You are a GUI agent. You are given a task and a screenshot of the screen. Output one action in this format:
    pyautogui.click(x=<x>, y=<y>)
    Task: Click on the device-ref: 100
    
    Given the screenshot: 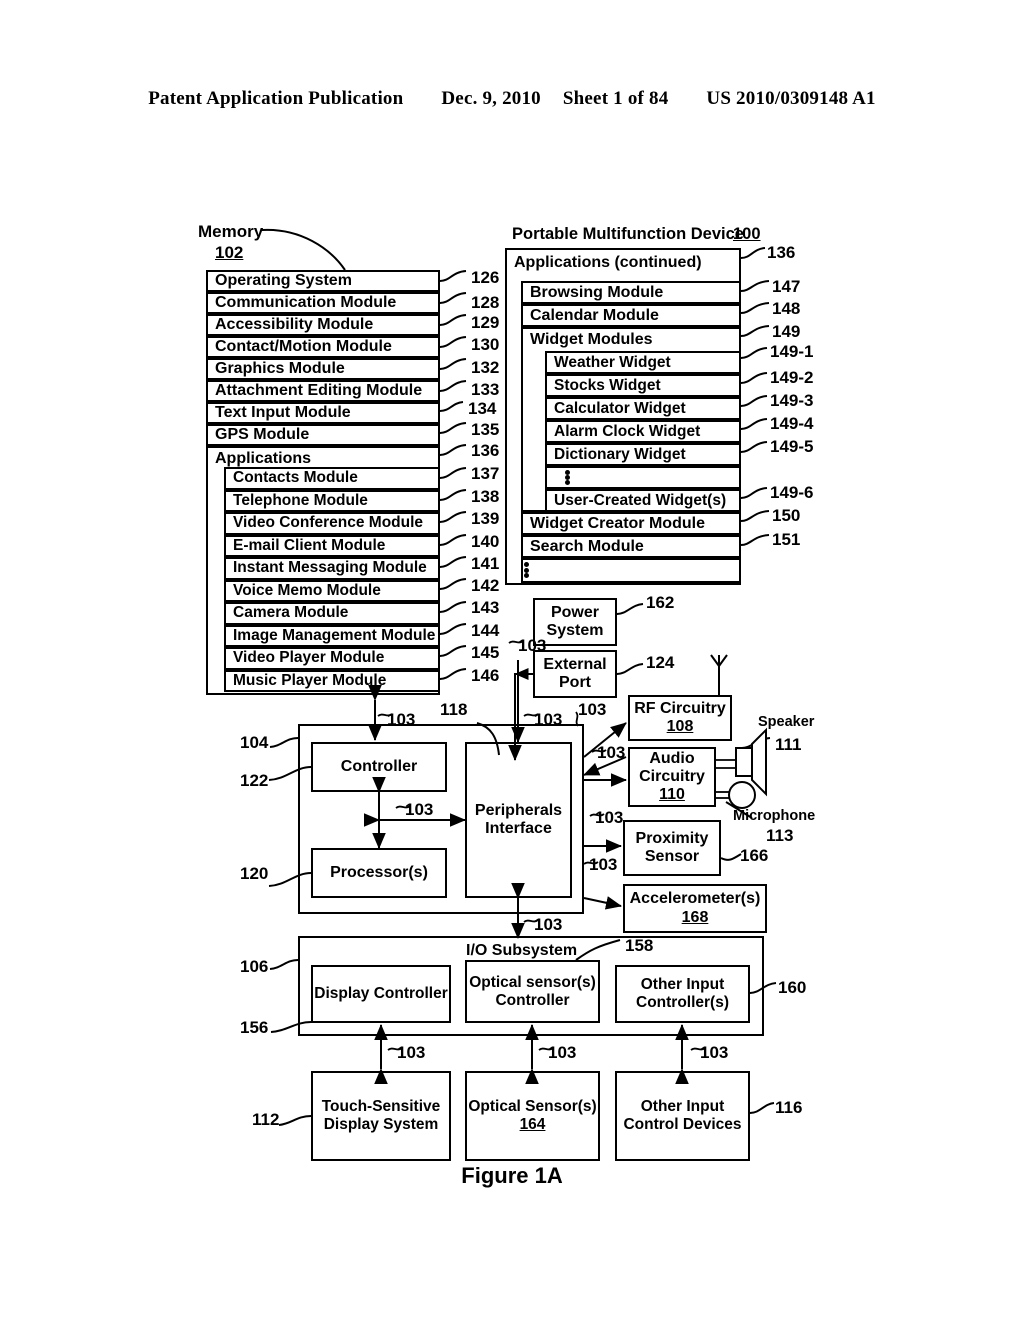 What is the action you would take?
    pyautogui.click(x=747, y=234)
    